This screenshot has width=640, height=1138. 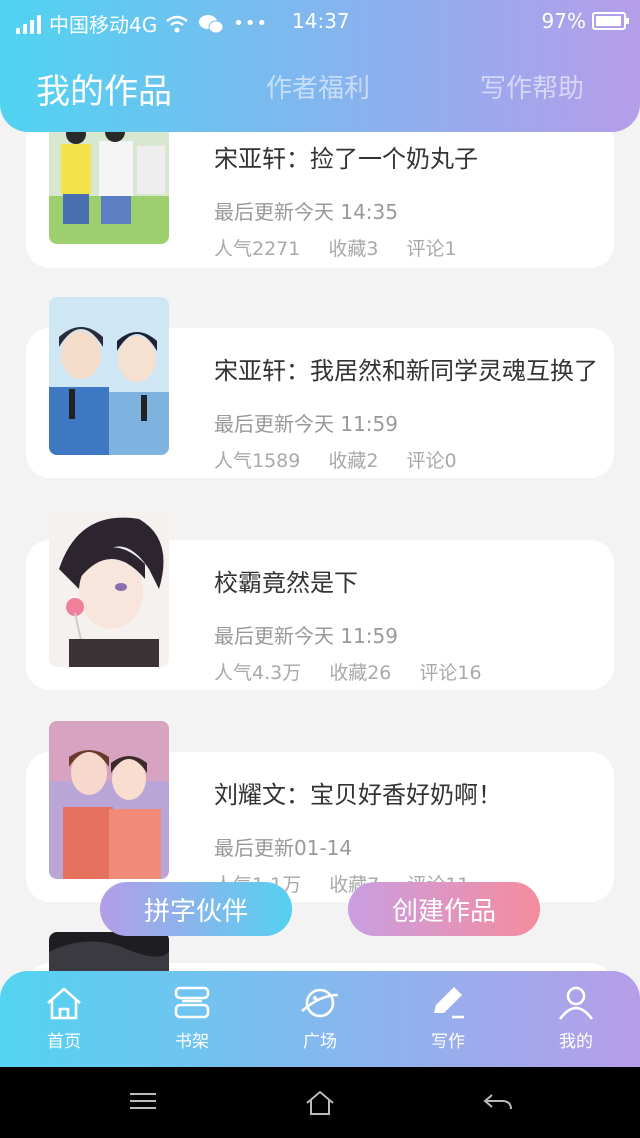 What do you see at coordinates (196, 909) in the screenshot?
I see `spelling-partner-button: 拼字伙伴` at bounding box center [196, 909].